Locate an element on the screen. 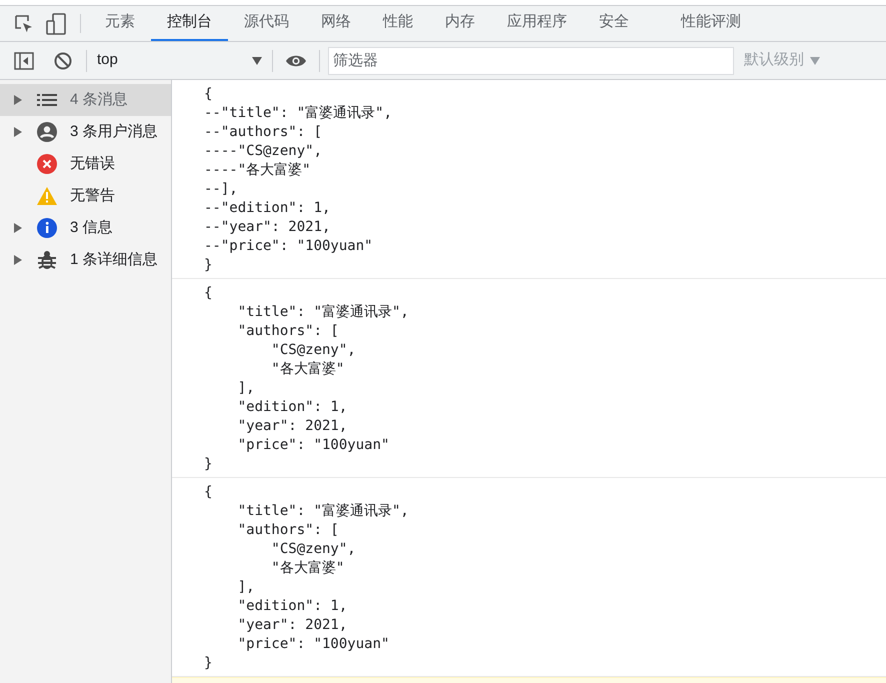 The image size is (886, 683). devtools-tab: 网络 is located at coordinates (336, 23).